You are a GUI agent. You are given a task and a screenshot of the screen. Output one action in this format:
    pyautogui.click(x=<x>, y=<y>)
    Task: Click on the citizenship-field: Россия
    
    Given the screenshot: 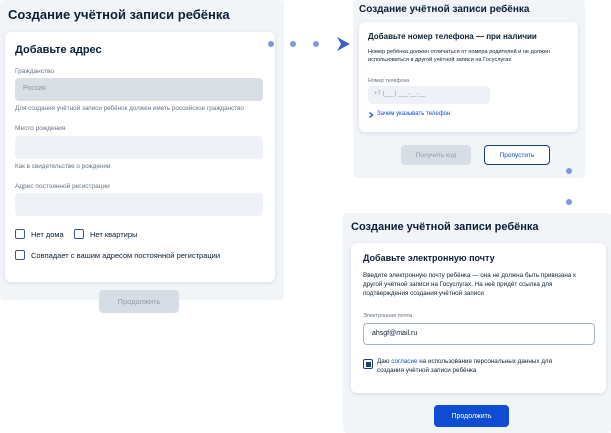 What is the action you would take?
    pyautogui.click(x=139, y=89)
    